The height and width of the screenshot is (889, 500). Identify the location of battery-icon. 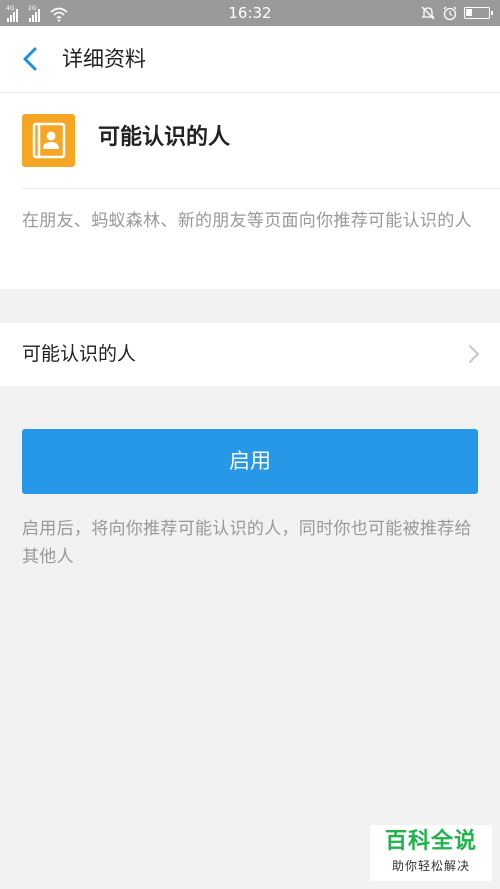
(478, 13).